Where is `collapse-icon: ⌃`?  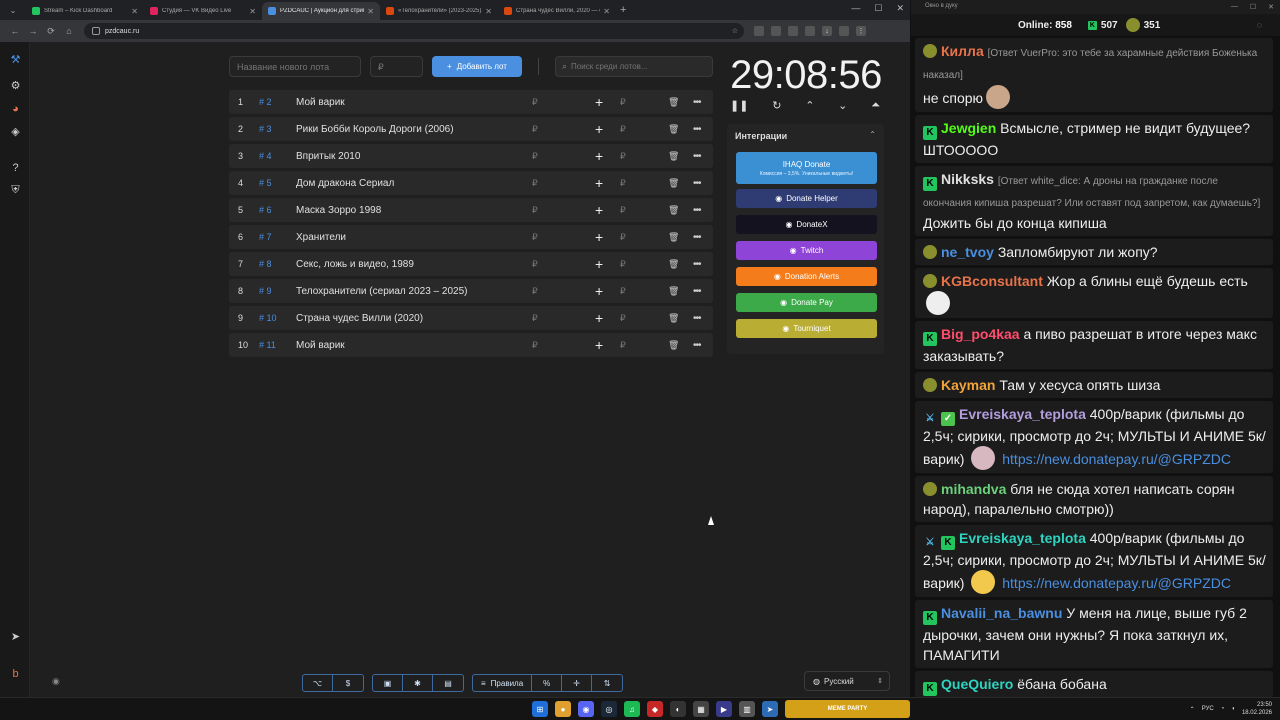 collapse-icon: ⌃ is located at coordinates (872, 134).